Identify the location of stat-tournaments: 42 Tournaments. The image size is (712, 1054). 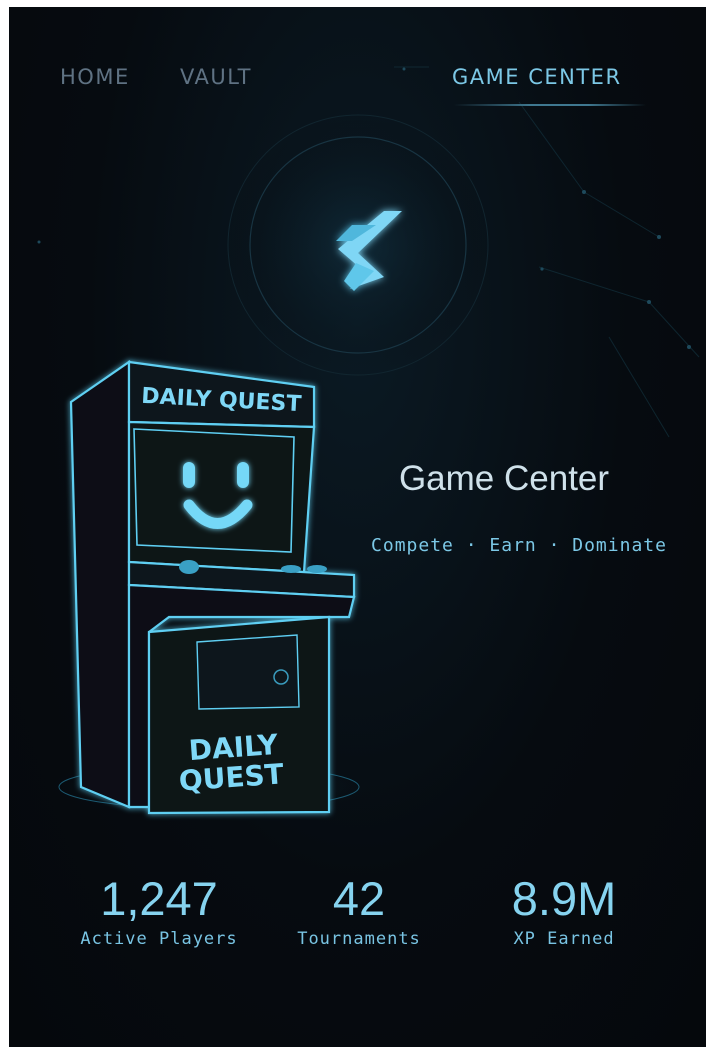
(359, 910).